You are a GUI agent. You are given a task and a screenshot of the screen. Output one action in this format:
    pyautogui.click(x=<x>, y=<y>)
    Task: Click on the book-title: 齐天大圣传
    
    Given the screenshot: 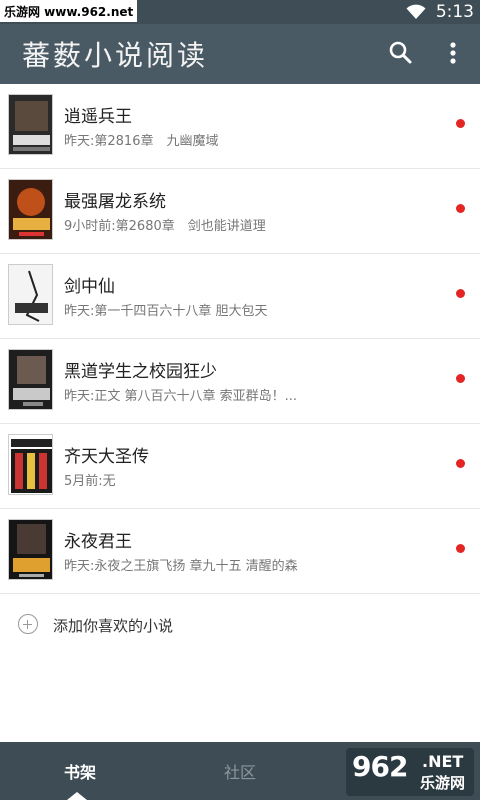 What is the action you would take?
    pyautogui.click(x=106, y=457)
    